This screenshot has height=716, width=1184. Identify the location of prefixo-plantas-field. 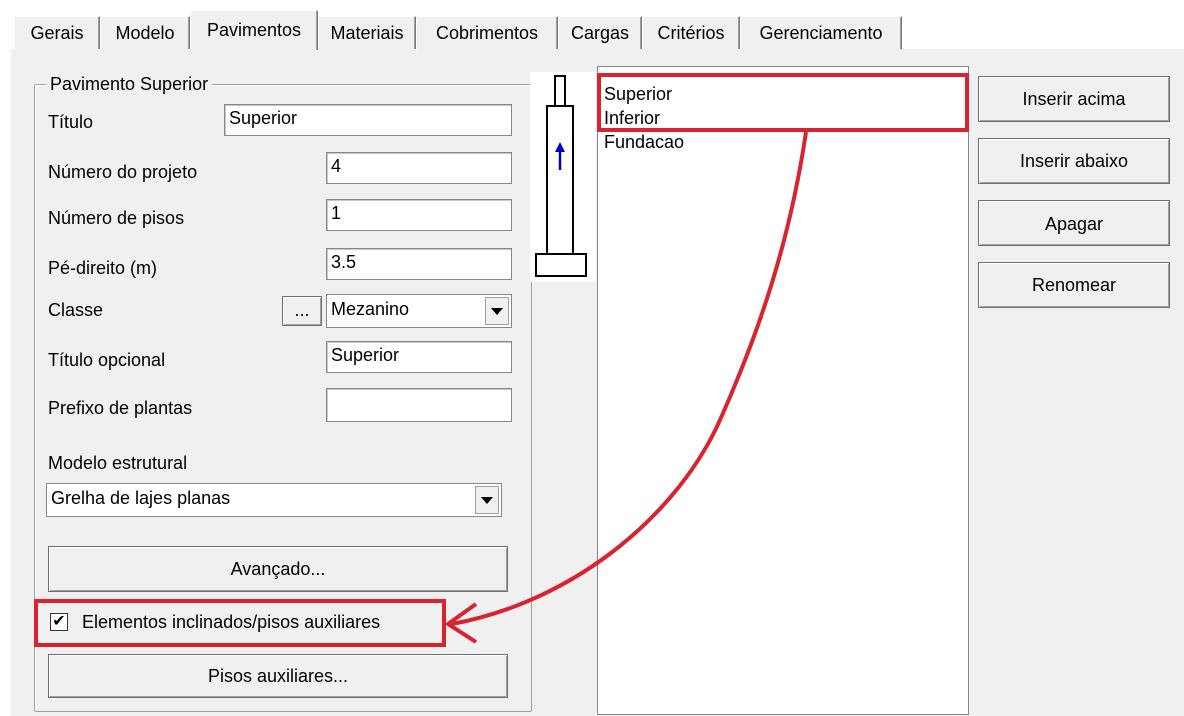
(419, 405).